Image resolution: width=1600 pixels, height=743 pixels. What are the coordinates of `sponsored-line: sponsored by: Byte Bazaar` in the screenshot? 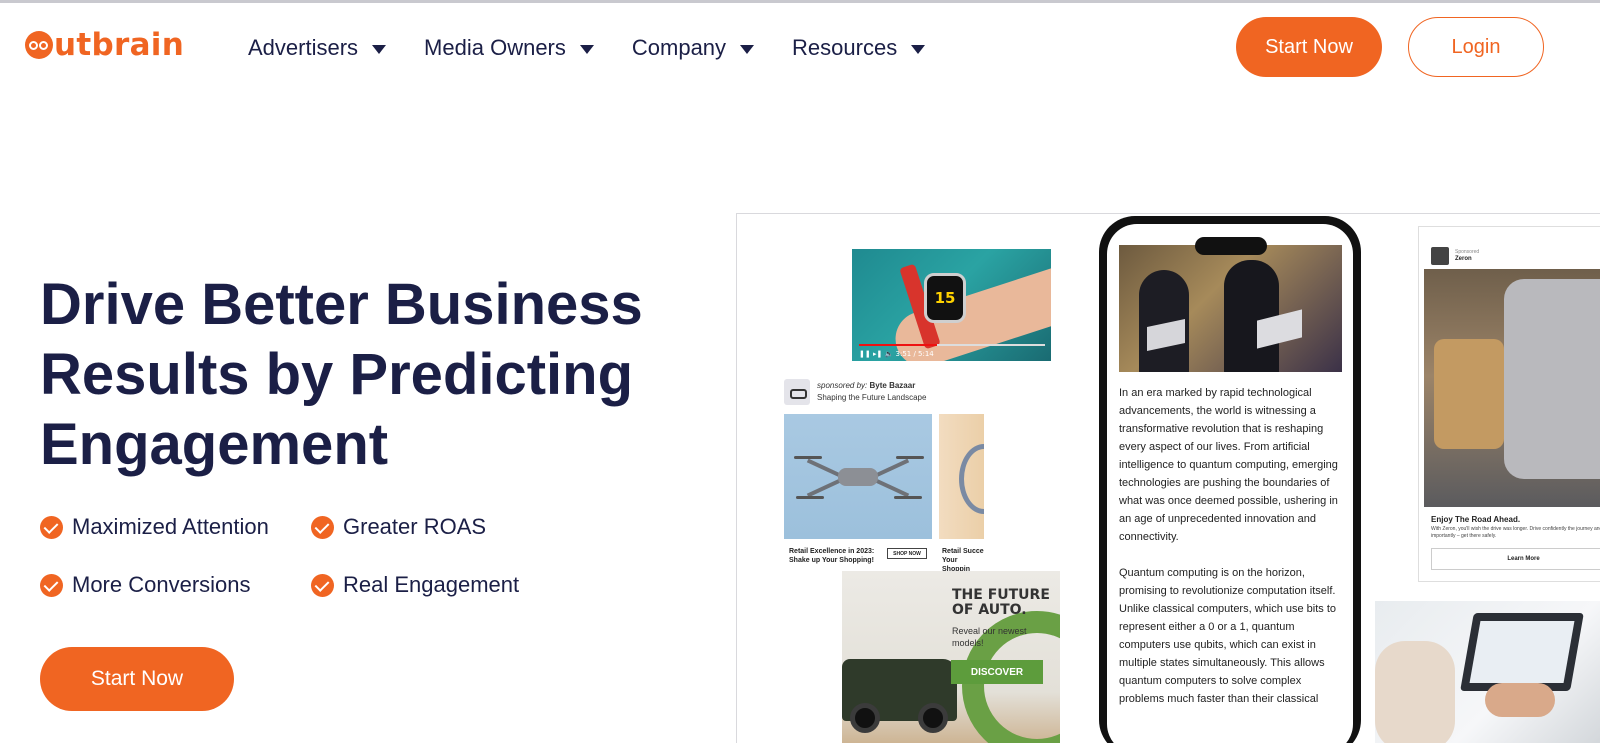 It's located at (866, 385).